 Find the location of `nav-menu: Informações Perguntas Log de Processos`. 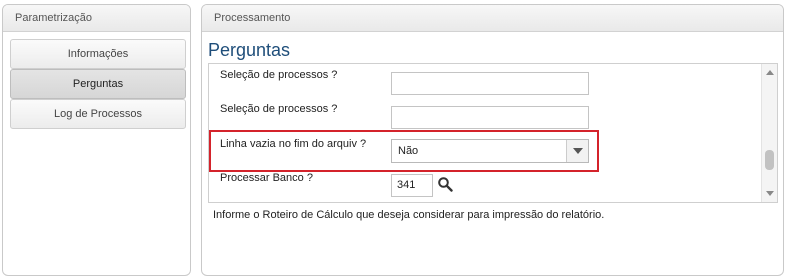

nav-menu: Informações Perguntas Log de Processos is located at coordinates (96, 80).